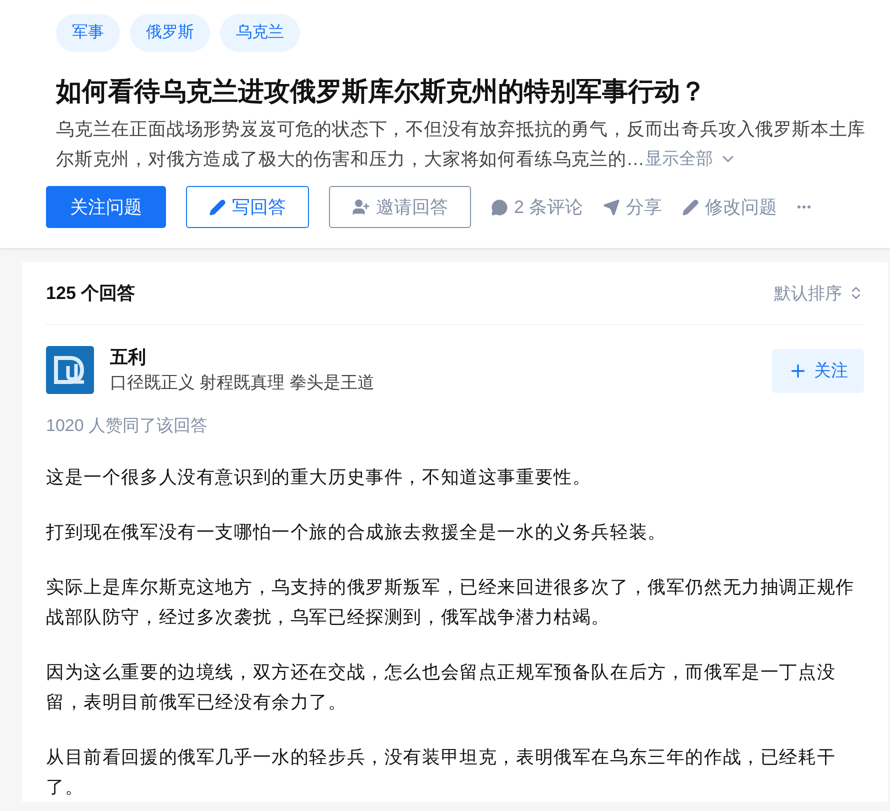  Describe the element at coordinates (260, 33) in the screenshot. I see `topic-tag: 乌克兰` at that location.